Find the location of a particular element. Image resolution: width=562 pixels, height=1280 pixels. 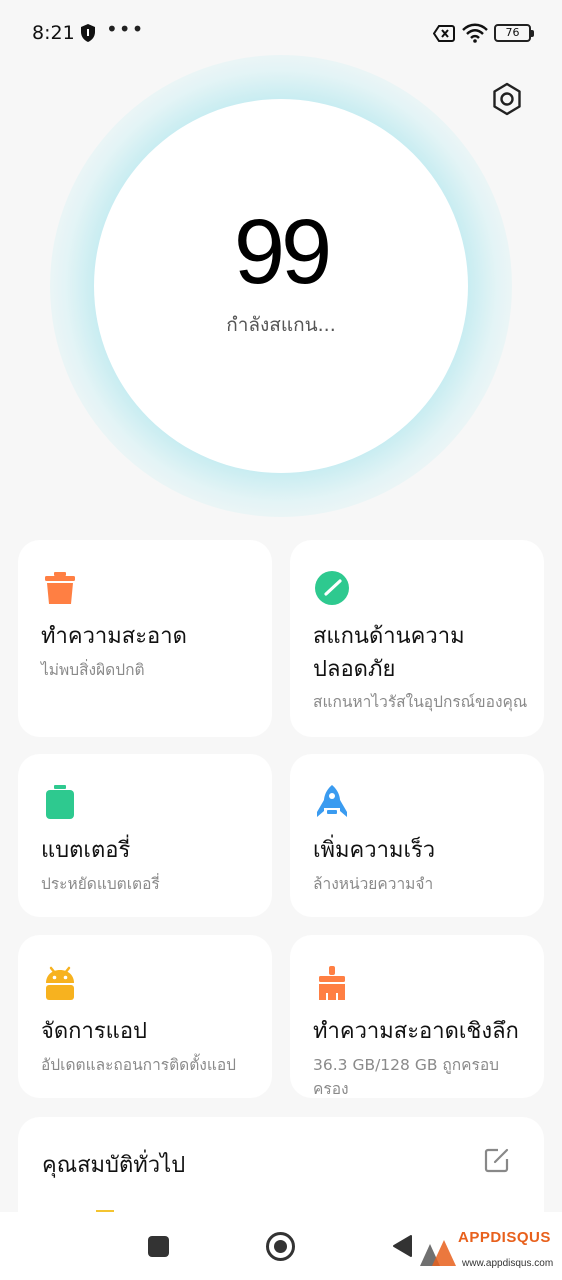

clean-card: ทำความสะอาด ไม่พบสิ่งผิดปกติ is located at coordinates (145, 638).